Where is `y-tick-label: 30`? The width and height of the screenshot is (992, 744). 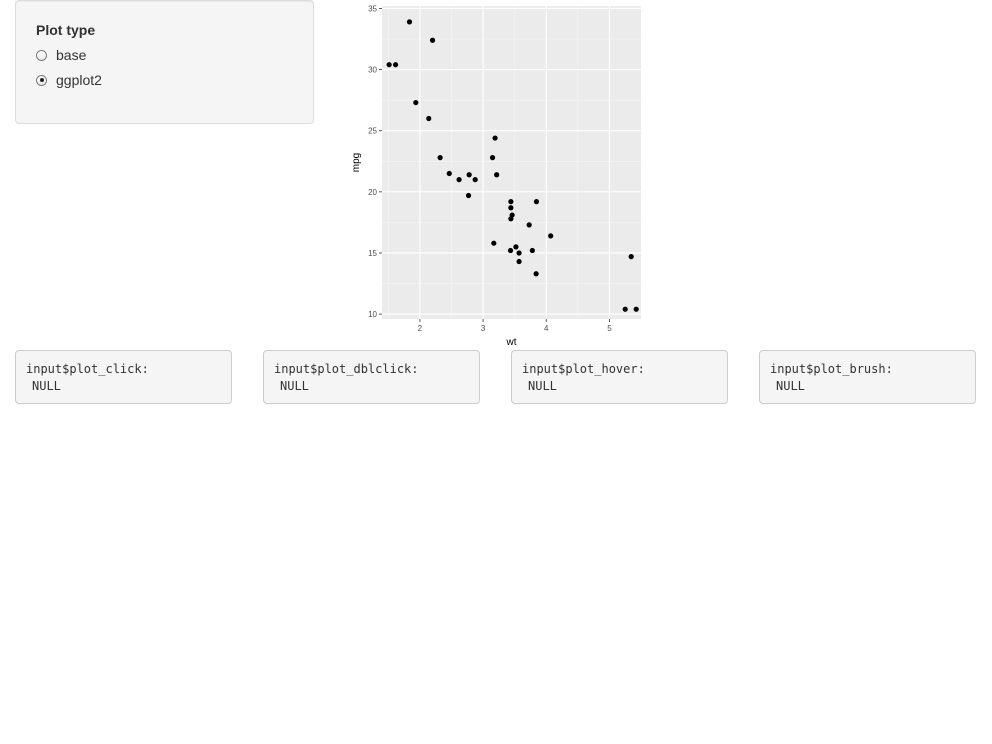 y-tick-label: 30 is located at coordinates (372, 70).